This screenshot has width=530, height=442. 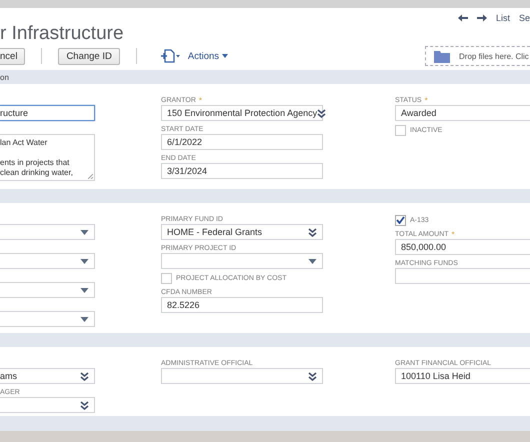 What do you see at coordinates (47, 157) in the screenshot?
I see `text-area: lan Act Water ents in projects that clean drinking water,` at bounding box center [47, 157].